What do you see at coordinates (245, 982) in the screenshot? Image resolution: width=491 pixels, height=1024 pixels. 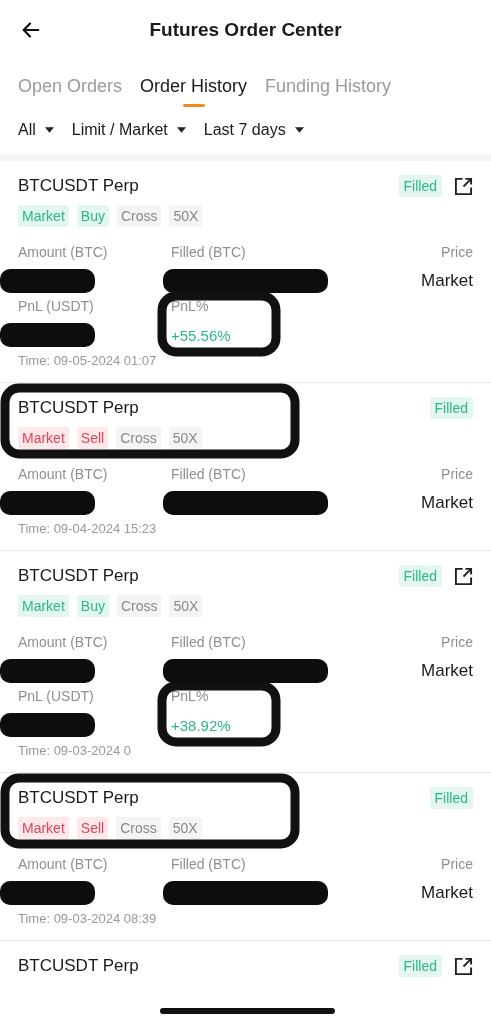 I see `order-card: BTCUSDT Perp Filled` at bounding box center [245, 982].